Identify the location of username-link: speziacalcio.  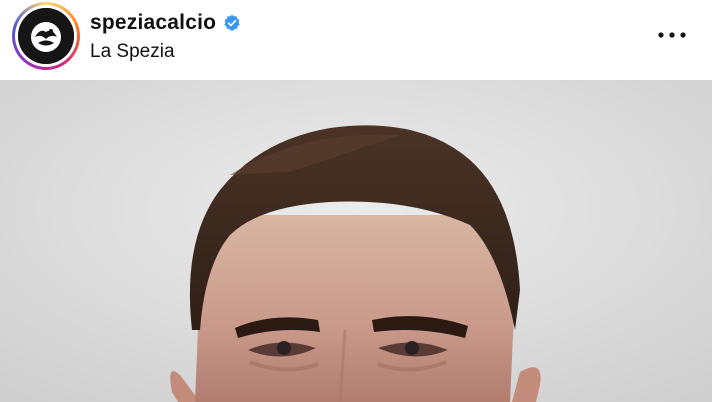
(153, 23).